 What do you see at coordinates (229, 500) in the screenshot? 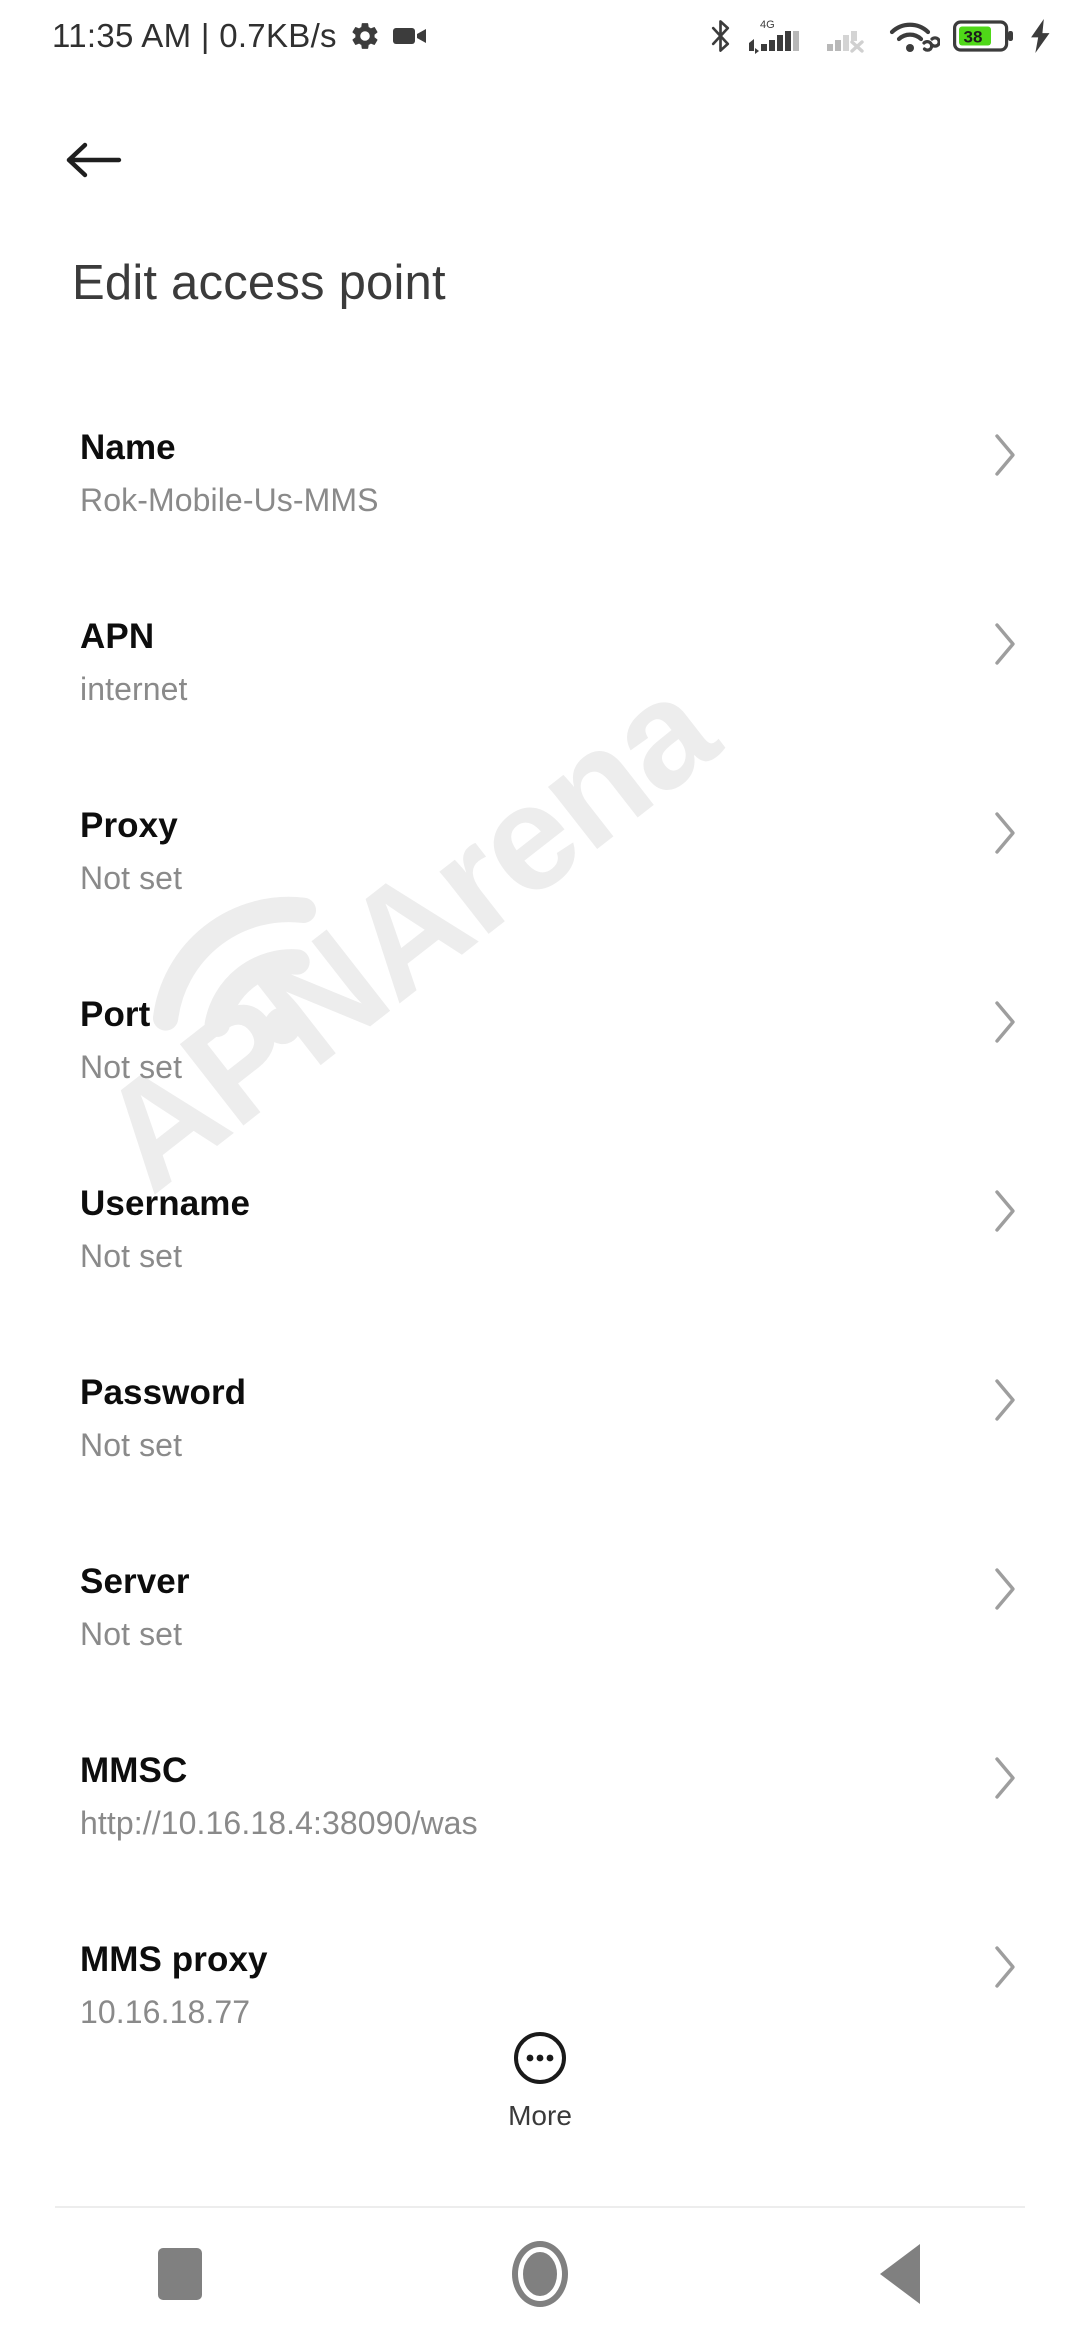
I see `list-item-value: Rok-Mobile-Us-MMS` at bounding box center [229, 500].